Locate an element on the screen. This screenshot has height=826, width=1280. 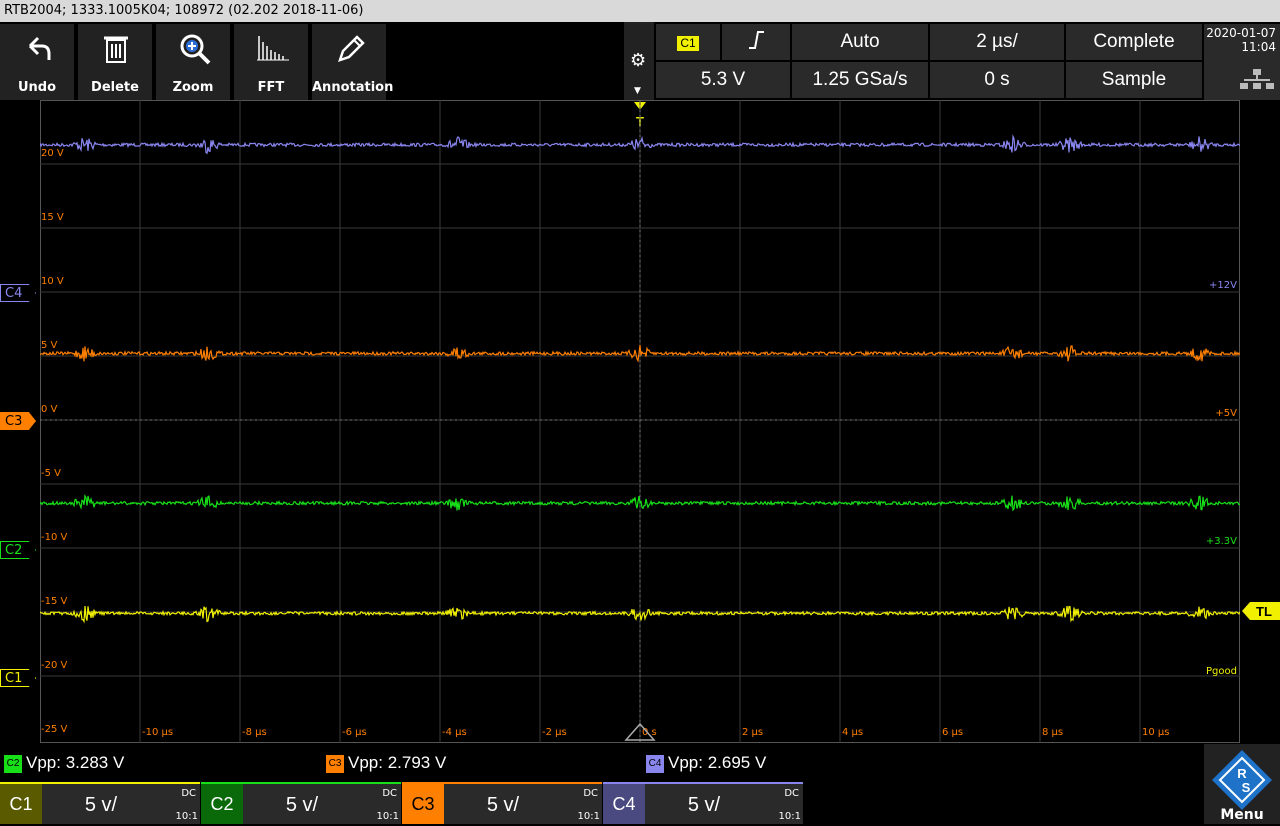
acquisition-state: Complete is located at coordinates (1134, 42).